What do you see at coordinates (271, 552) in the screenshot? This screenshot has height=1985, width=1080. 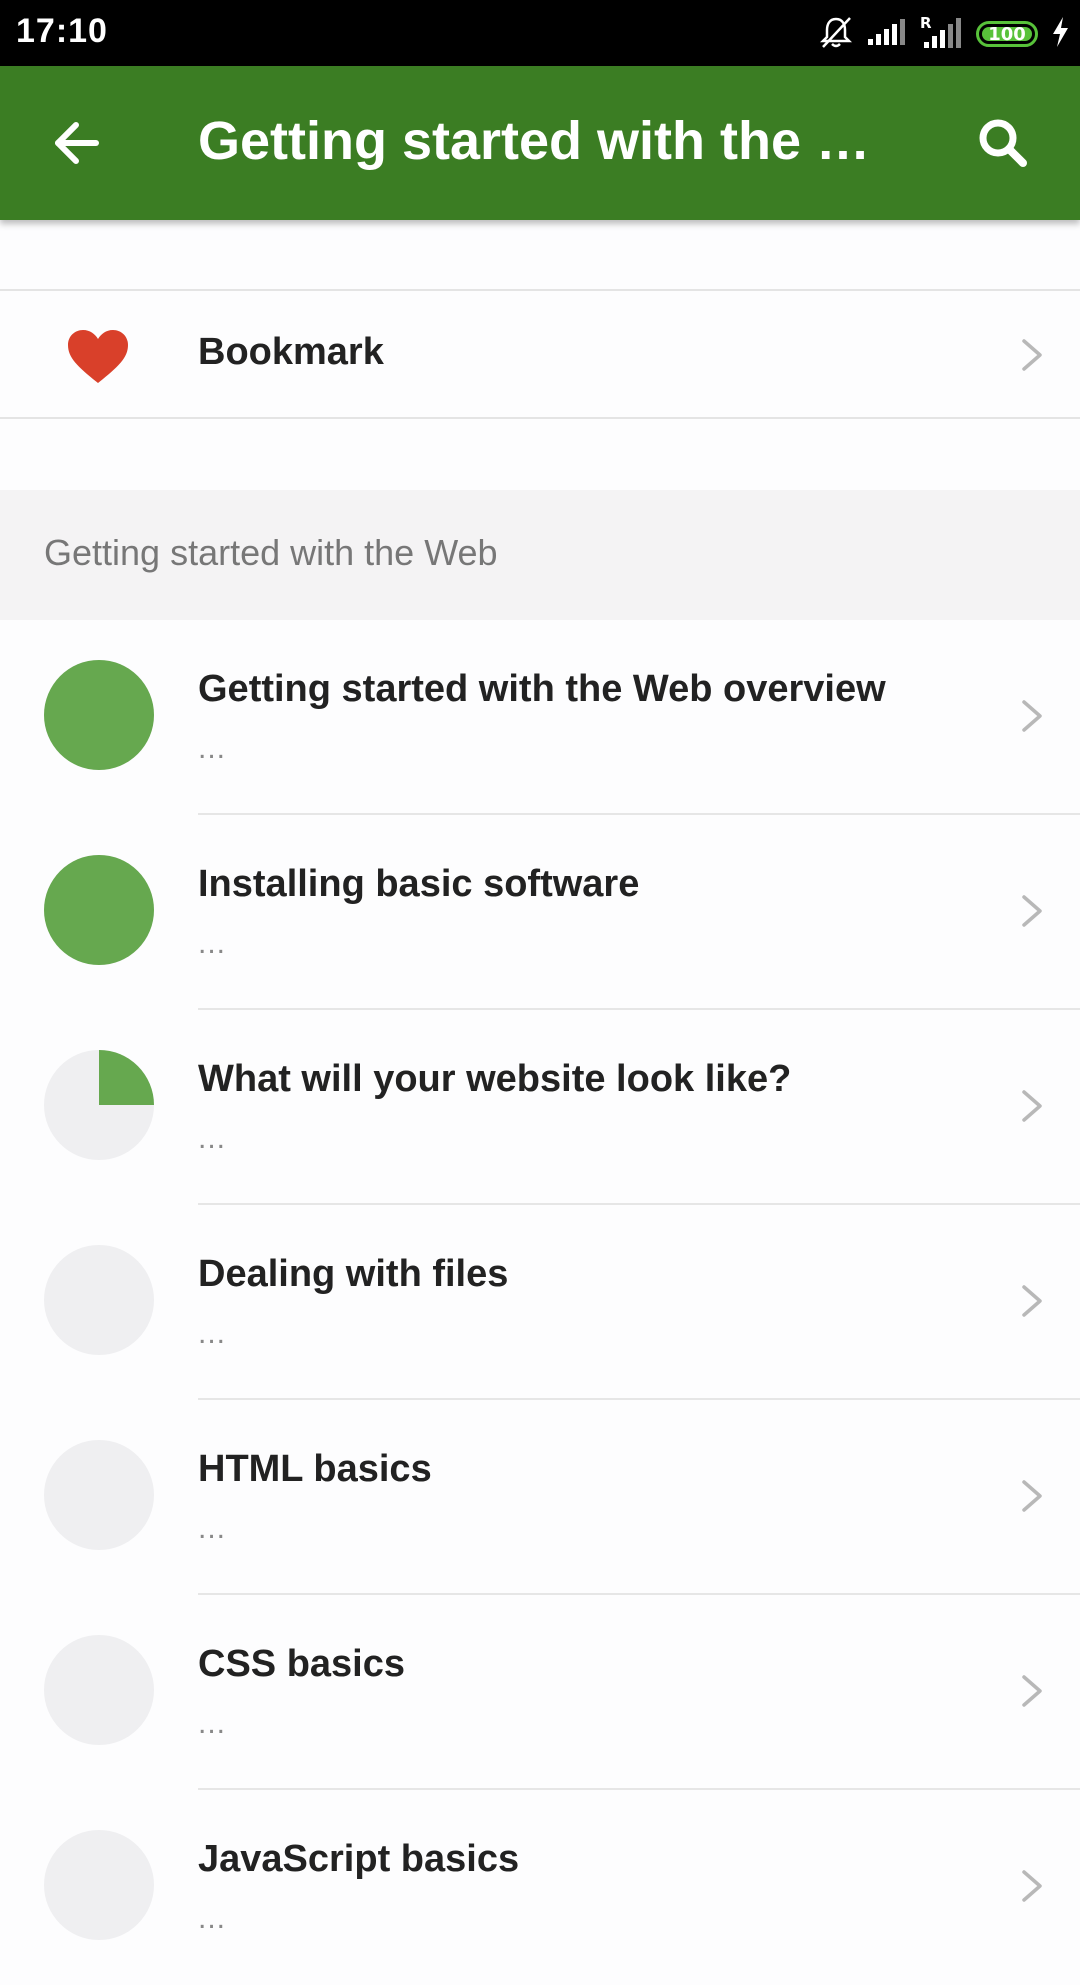 I see `section-header-label: Getting started with the Web` at bounding box center [271, 552].